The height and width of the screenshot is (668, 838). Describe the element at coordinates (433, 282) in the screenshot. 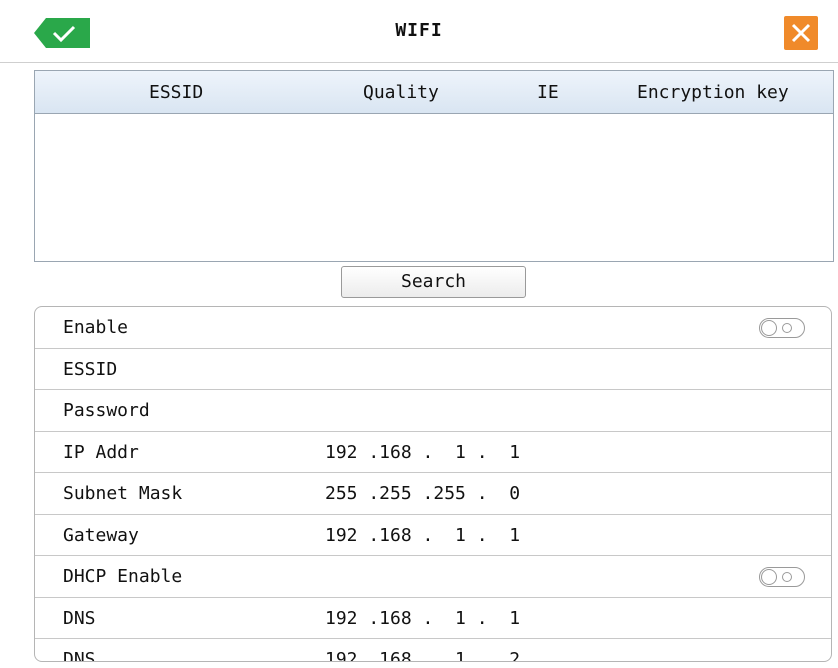

I see `search-button: Search` at that location.